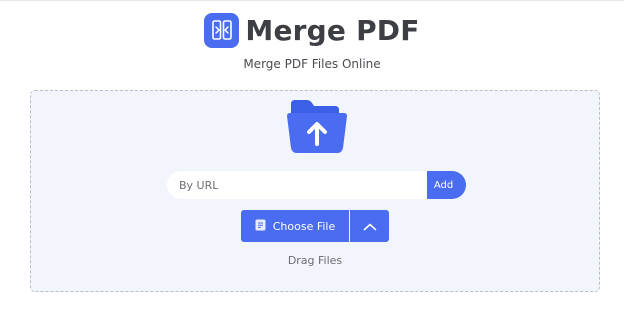 This screenshot has height=312, width=624. Describe the element at coordinates (222, 30) in the screenshot. I see `merge-document-icon` at that location.